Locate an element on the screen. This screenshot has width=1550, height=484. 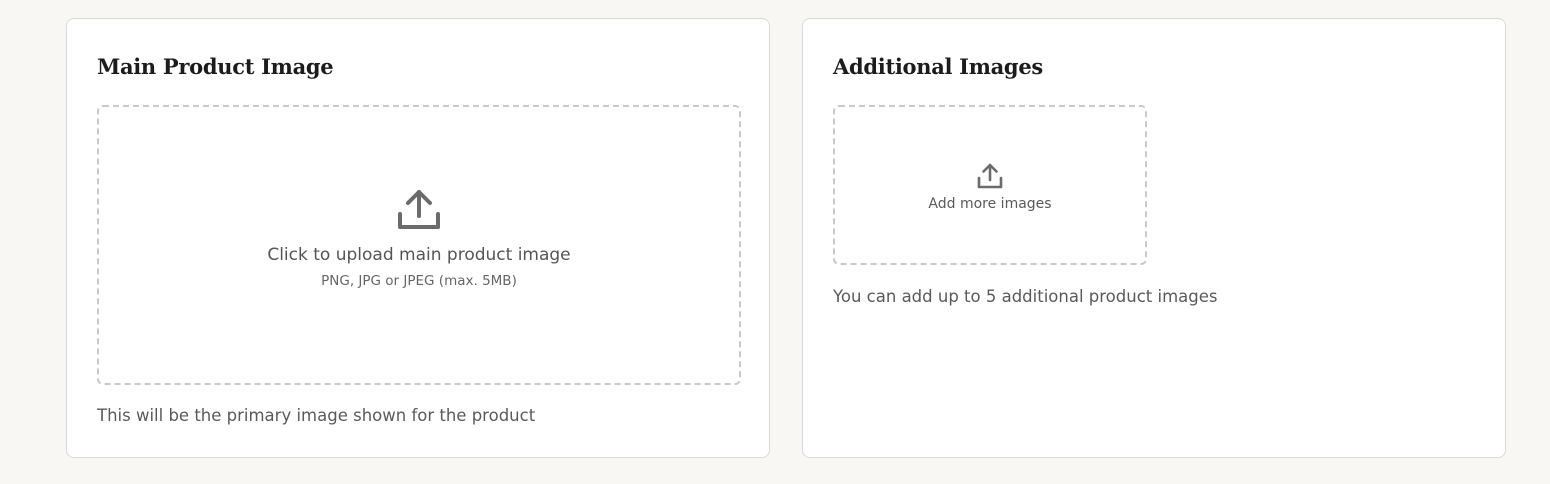
upload-main-image-label: Click to upload main product image is located at coordinates (419, 255).